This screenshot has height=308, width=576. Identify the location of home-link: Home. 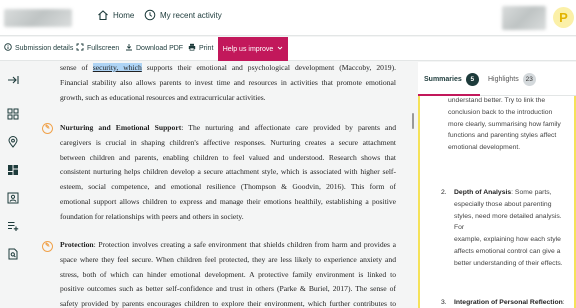
(115, 15).